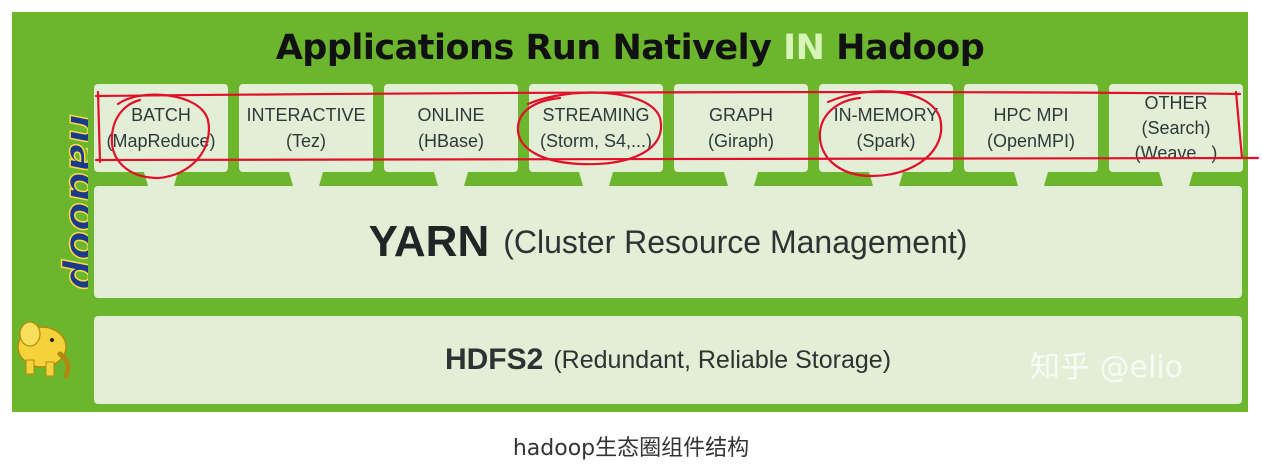 This screenshot has height=466, width=1262. What do you see at coordinates (451, 128) in the screenshot?
I see `app-box-online: ONLINE (HBase)` at bounding box center [451, 128].